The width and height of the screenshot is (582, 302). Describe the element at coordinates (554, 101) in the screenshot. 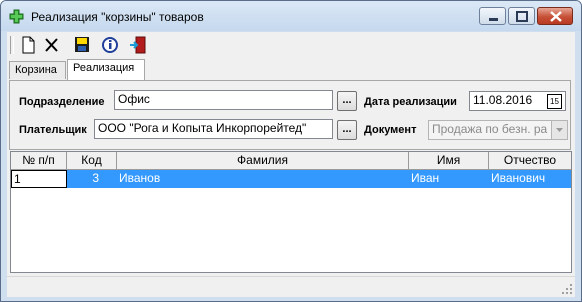

I see `calendar-icon: 15` at that location.